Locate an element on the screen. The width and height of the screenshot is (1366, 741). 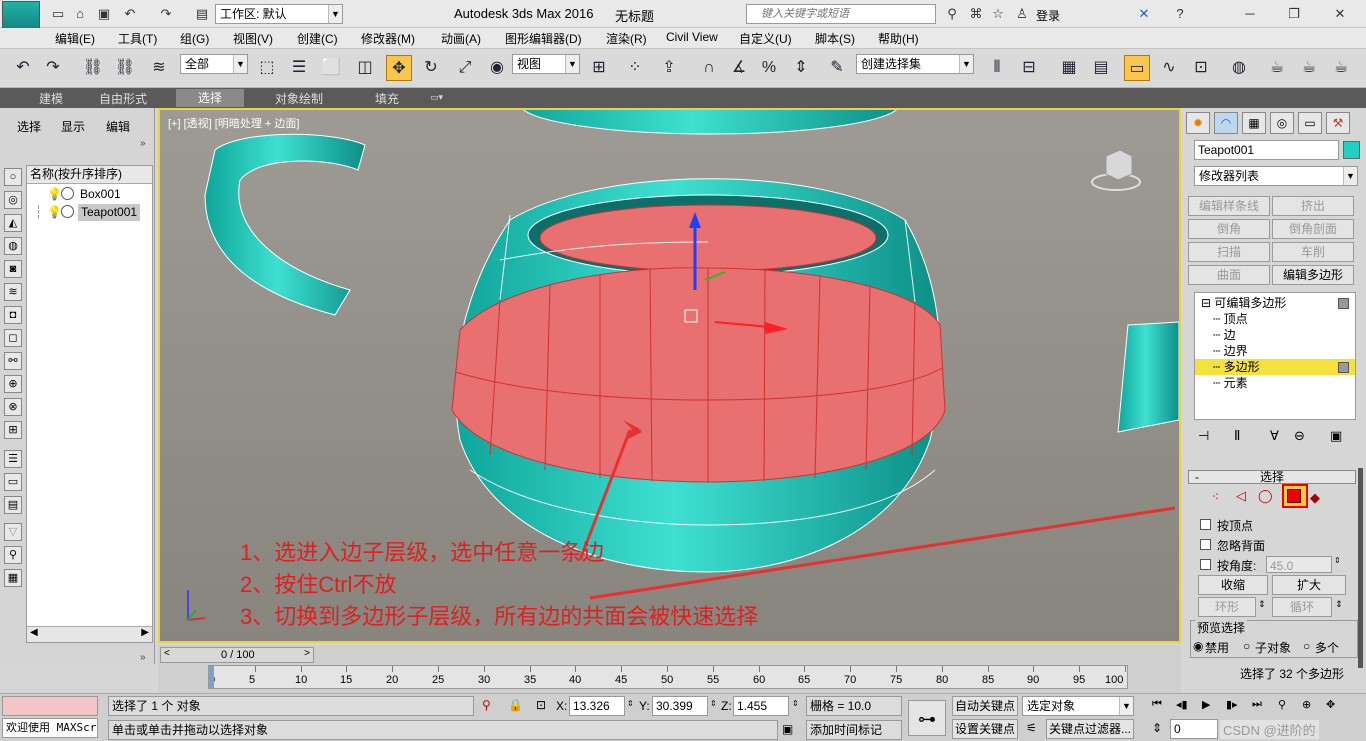
goto-start-icon: ⏮ is located at coordinates (1157, 704).